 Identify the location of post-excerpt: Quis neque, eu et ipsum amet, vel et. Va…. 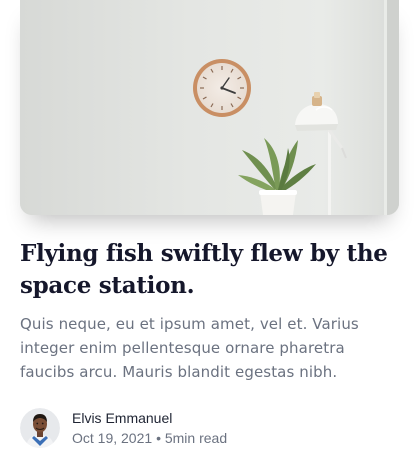
(189, 348).